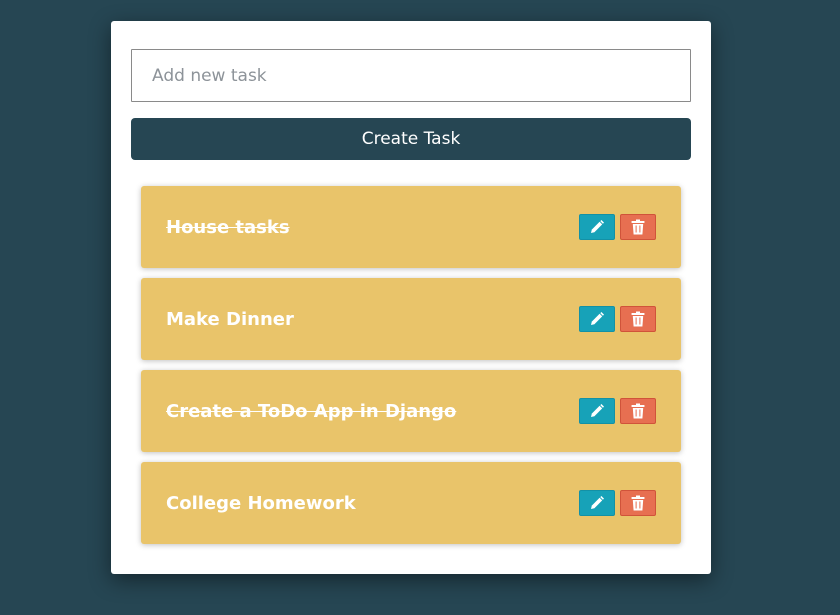 Image resolution: width=840 pixels, height=615 pixels. Describe the element at coordinates (230, 319) in the screenshot. I see `task-title: Make Dinner` at that location.